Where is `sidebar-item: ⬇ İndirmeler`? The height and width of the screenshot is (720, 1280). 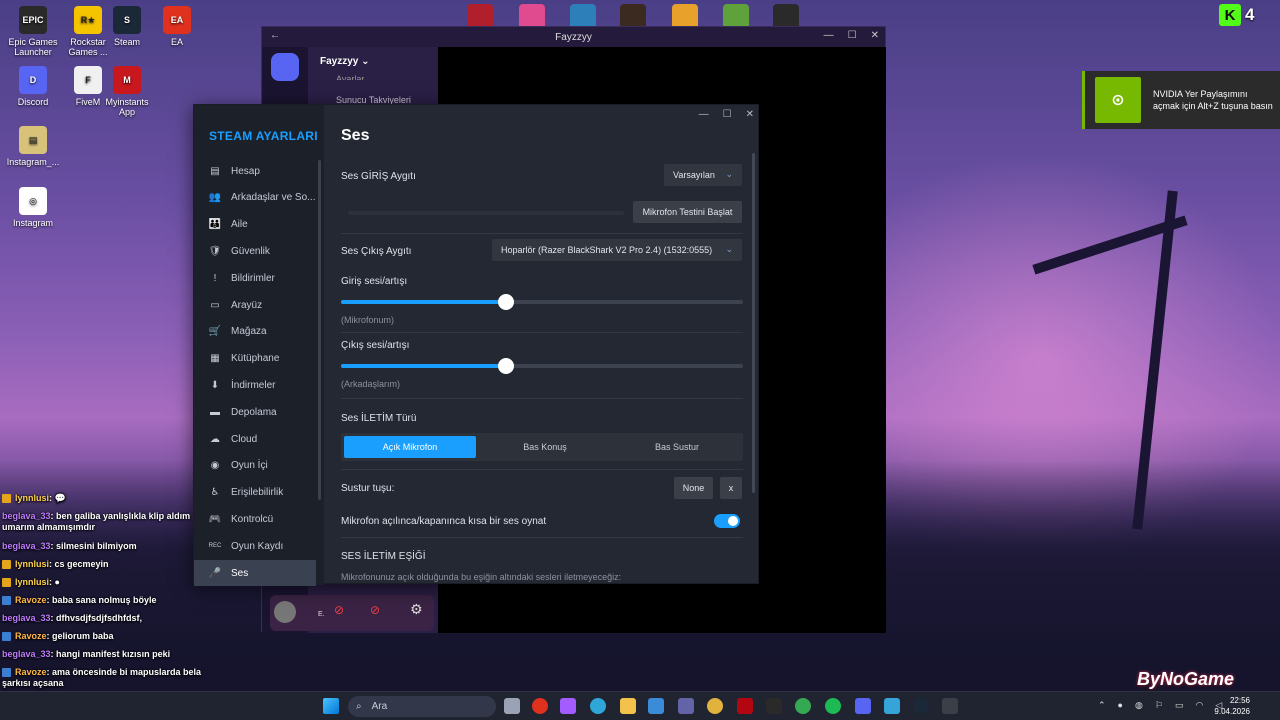
sidebar-item: ⬇ İndirmeler is located at coordinates (255, 385).